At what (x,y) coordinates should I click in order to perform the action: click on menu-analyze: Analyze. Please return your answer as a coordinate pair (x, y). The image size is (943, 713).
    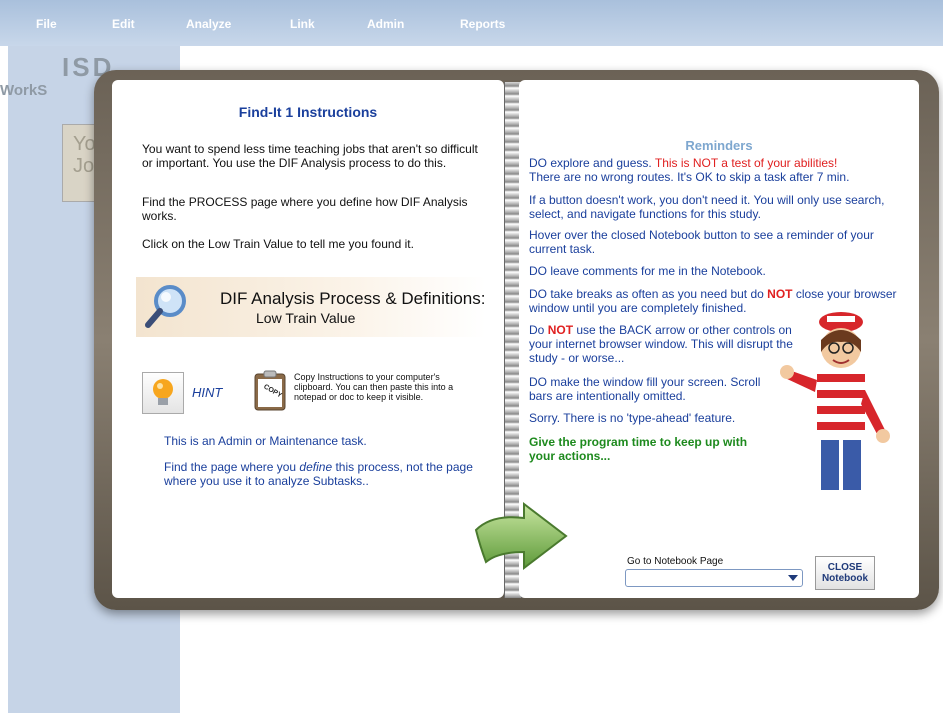
    Looking at the image, I should click on (208, 24).